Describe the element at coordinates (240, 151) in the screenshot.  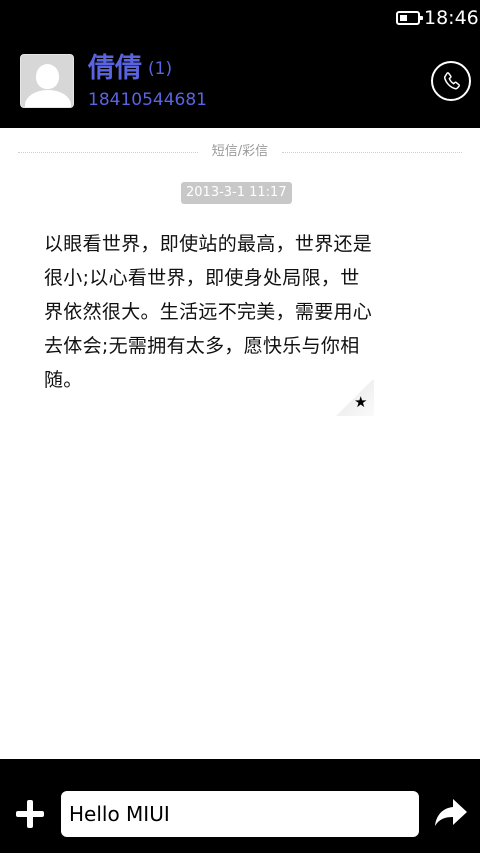
I see `message-type-label: 短信/彩信` at that location.